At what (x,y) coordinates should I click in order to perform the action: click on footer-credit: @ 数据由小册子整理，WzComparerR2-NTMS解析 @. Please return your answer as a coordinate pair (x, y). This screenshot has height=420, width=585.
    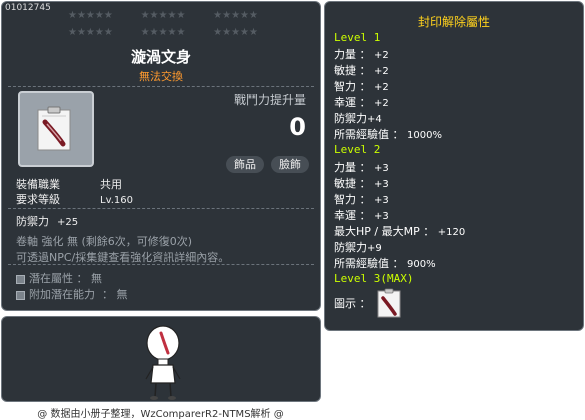
    Looking at the image, I should click on (160, 414).